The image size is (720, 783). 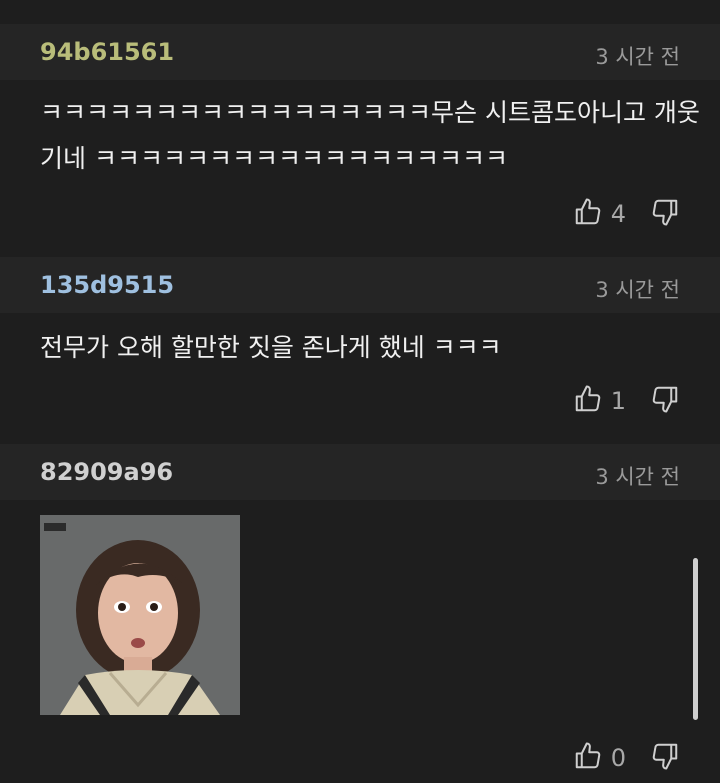 I want to click on comment-author: 94b61561, so click(x=107, y=52).